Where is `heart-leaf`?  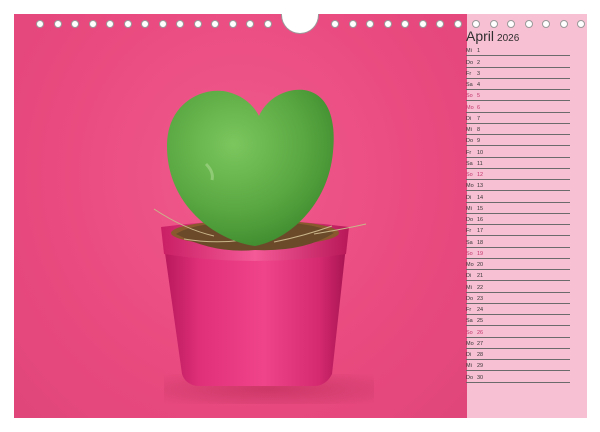
heart-leaf is located at coordinates (250, 167).